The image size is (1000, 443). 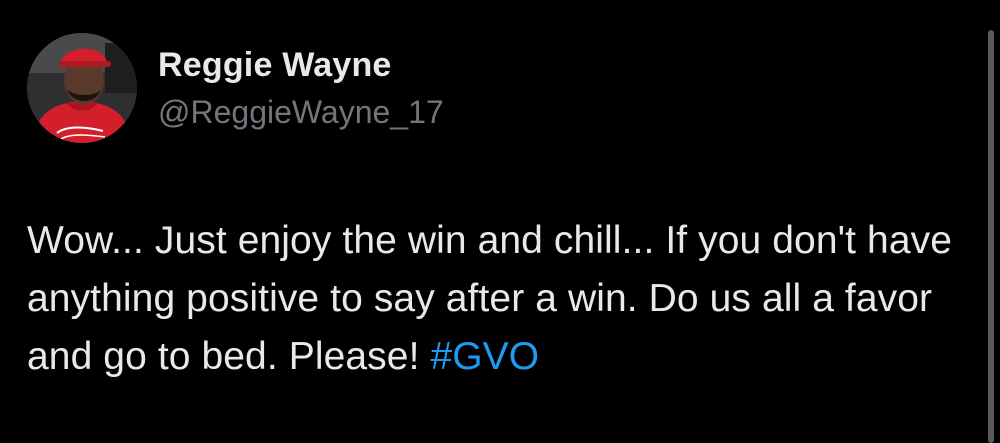 I want to click on display-name: Reggie Wayne, so click(x=301, y=65).